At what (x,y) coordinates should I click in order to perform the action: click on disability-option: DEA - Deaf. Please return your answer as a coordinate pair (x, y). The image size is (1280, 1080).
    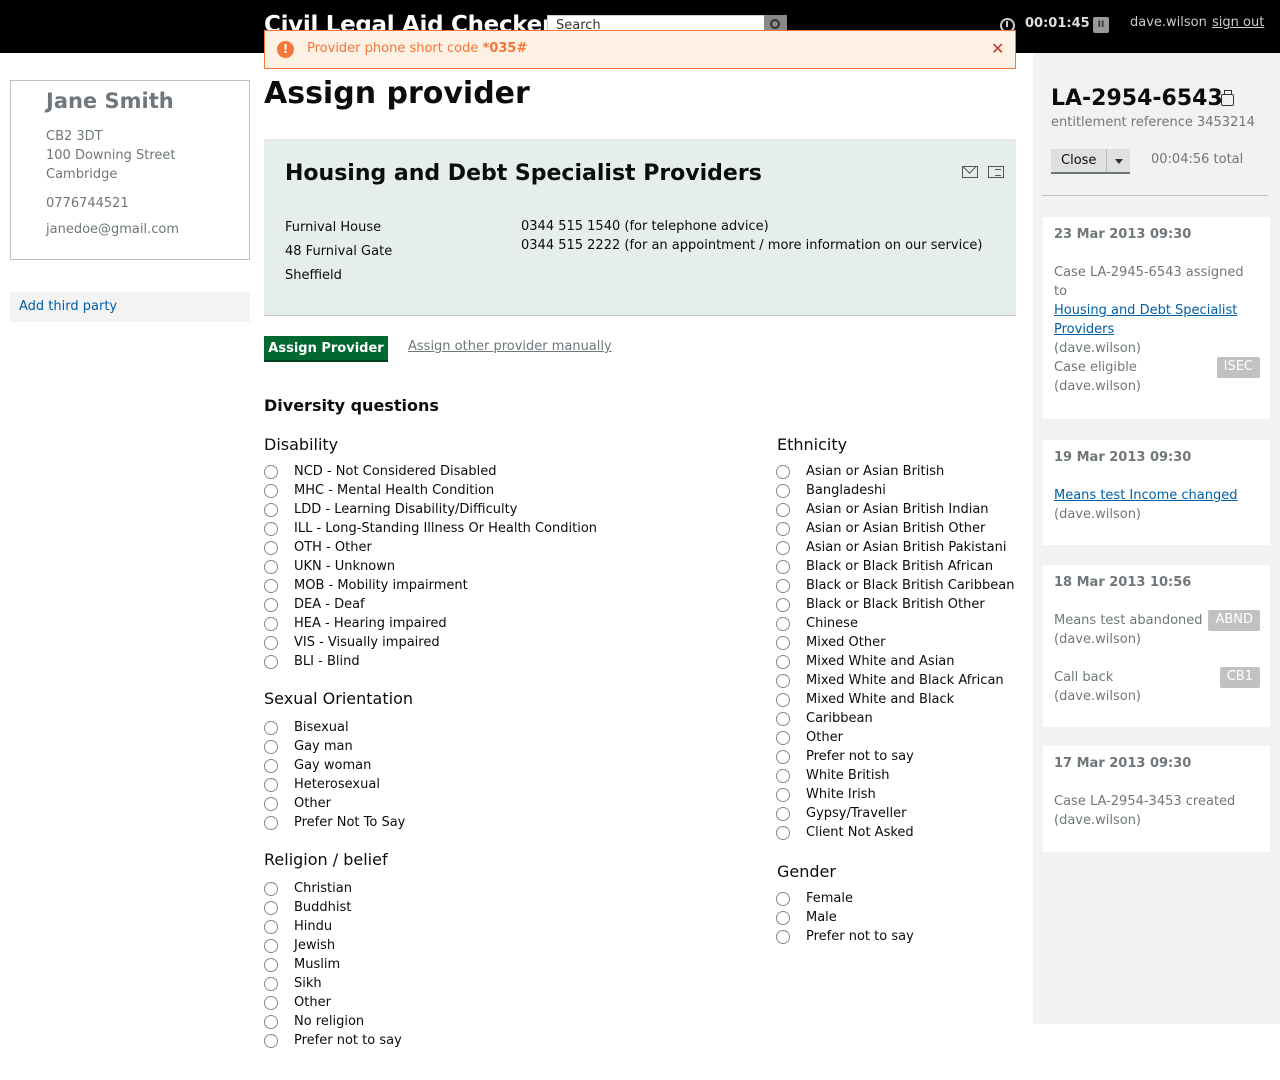
    Looking at the image, I should click on (314, 604).